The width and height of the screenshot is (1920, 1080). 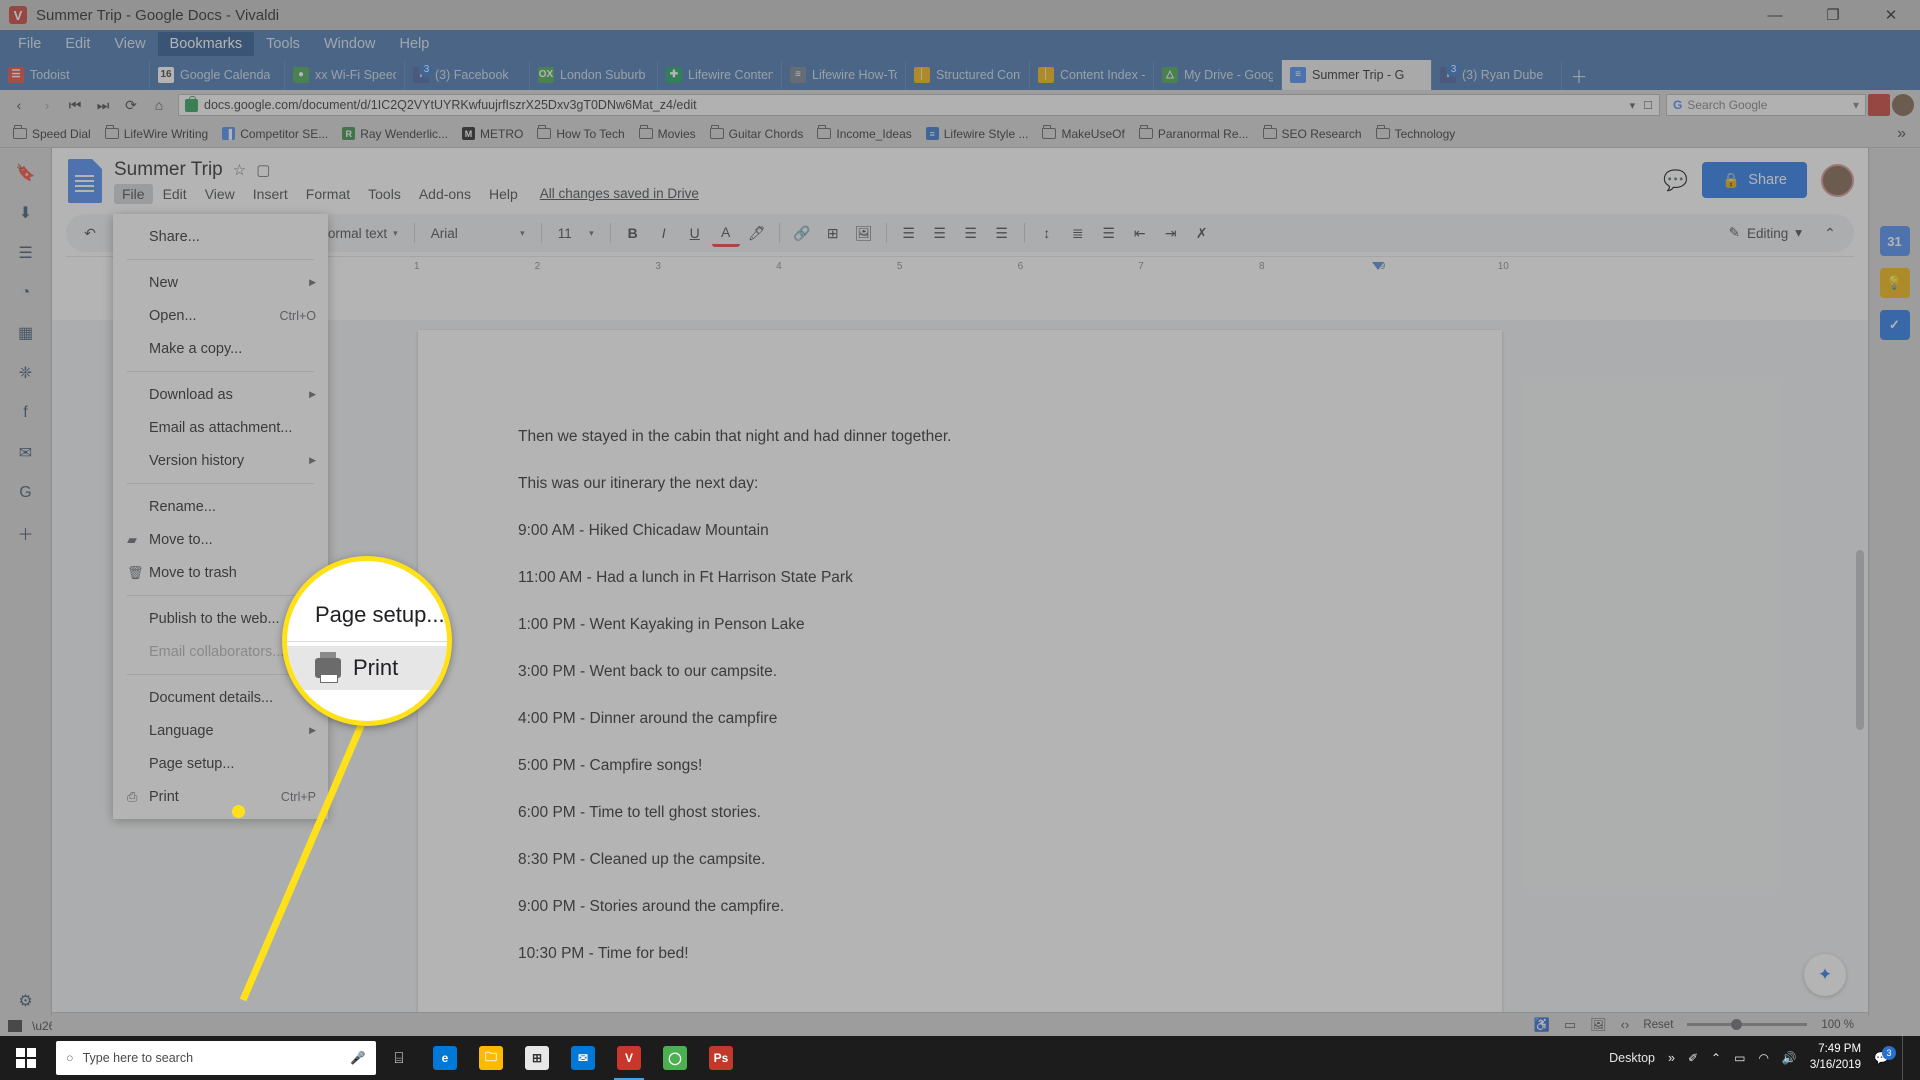 What do you see at coordinates (1078, 233) in the screenshot?
I see `numbered-list-button: ≣` at bounding box center [1078, 233].